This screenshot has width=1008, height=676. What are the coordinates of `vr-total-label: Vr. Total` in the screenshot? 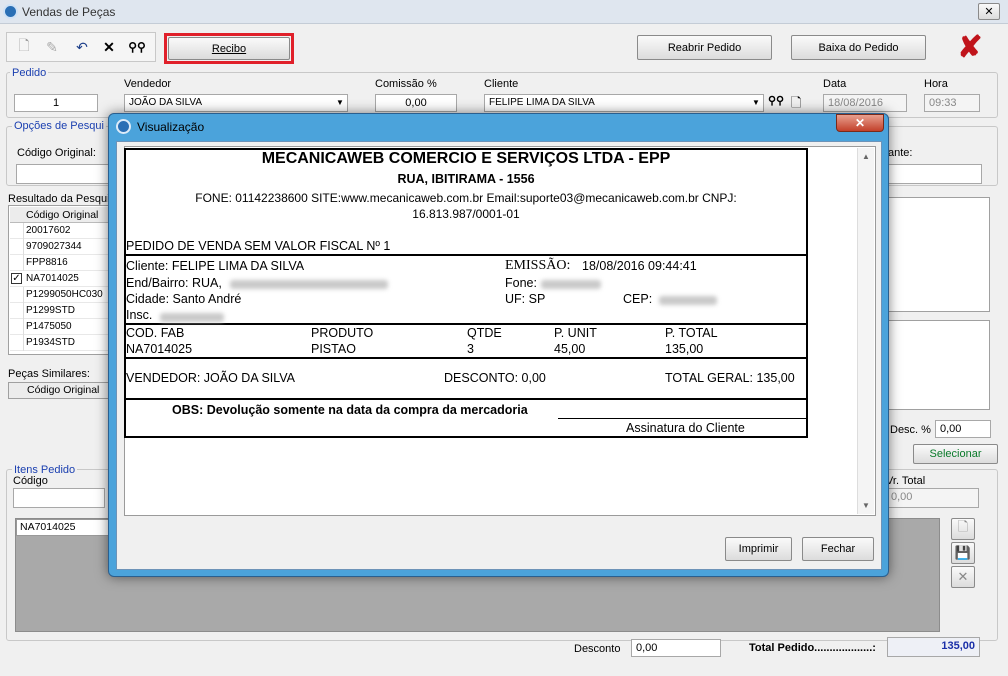 It's located at (906, 481).